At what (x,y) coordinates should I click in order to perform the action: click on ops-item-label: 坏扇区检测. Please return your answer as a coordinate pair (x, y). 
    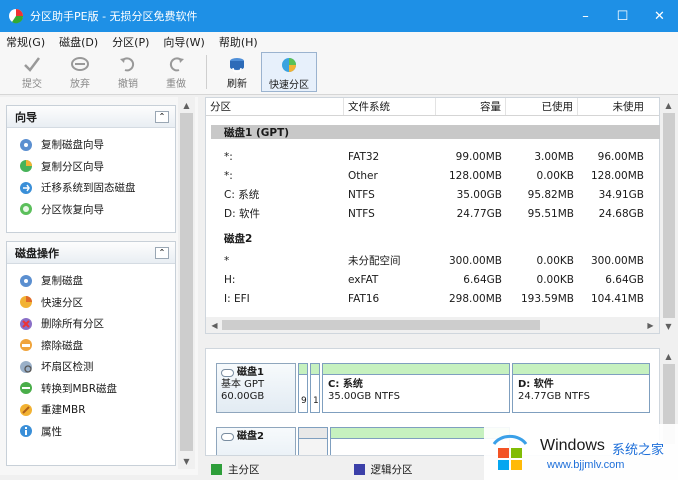
    Looking at the image, I should click on (67, 367).